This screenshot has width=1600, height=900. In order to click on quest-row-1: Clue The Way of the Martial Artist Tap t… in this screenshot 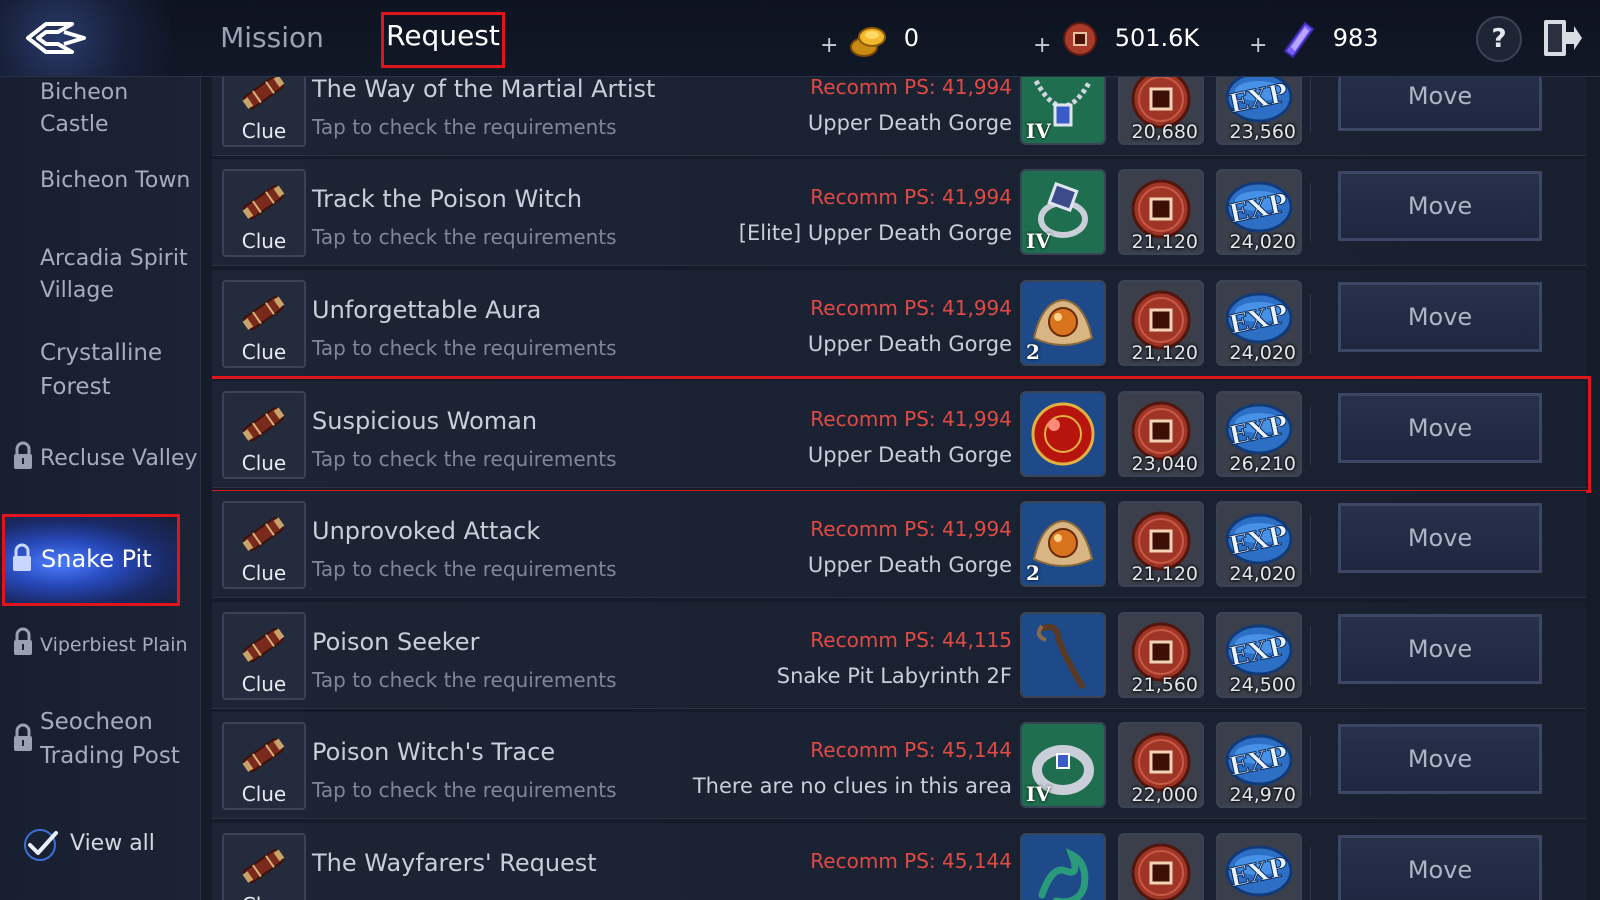, I will do `click(899, 116)`.